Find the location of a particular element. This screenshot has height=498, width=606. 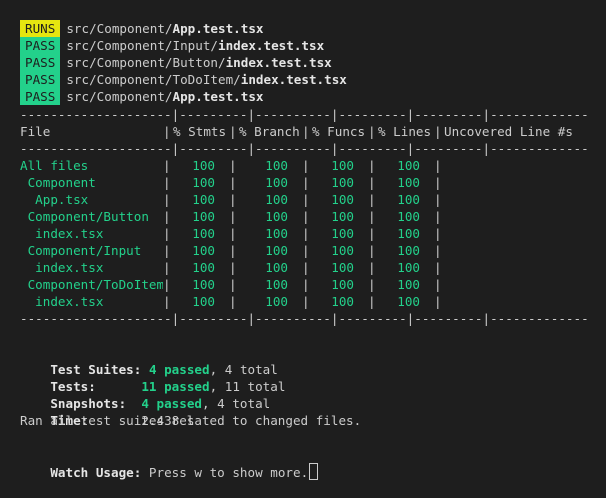

coverage-header-cell: File is located at coordinates (35, 131).